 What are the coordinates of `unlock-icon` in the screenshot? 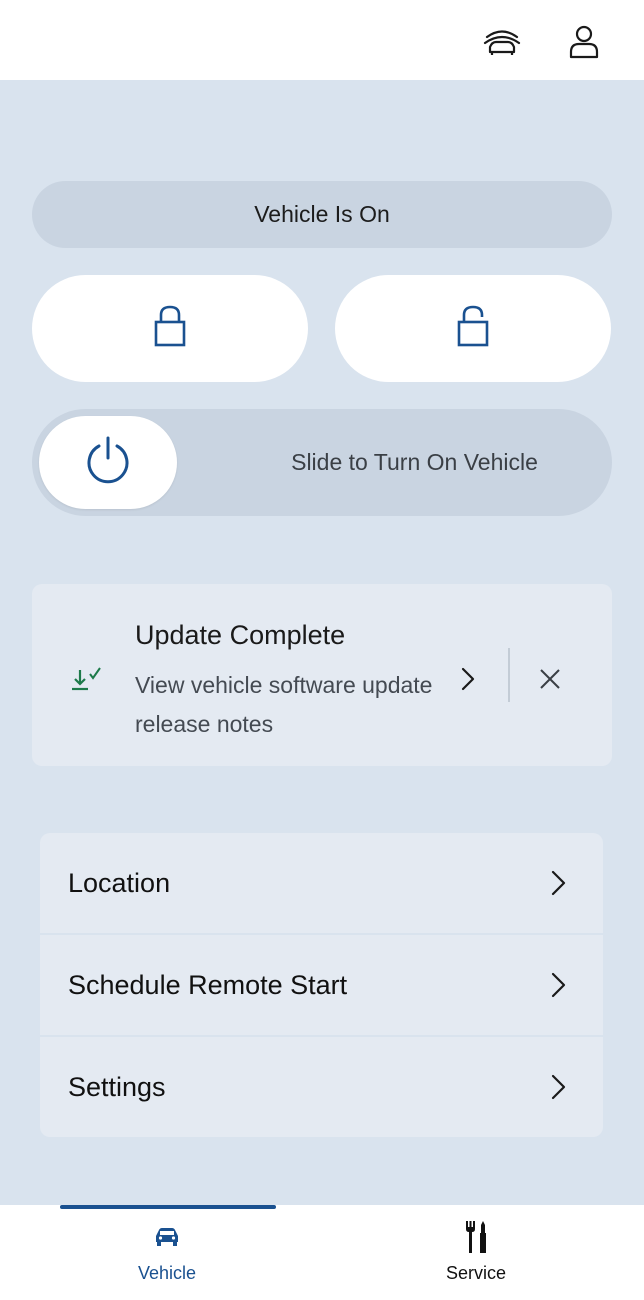 It's located at (473, 328).